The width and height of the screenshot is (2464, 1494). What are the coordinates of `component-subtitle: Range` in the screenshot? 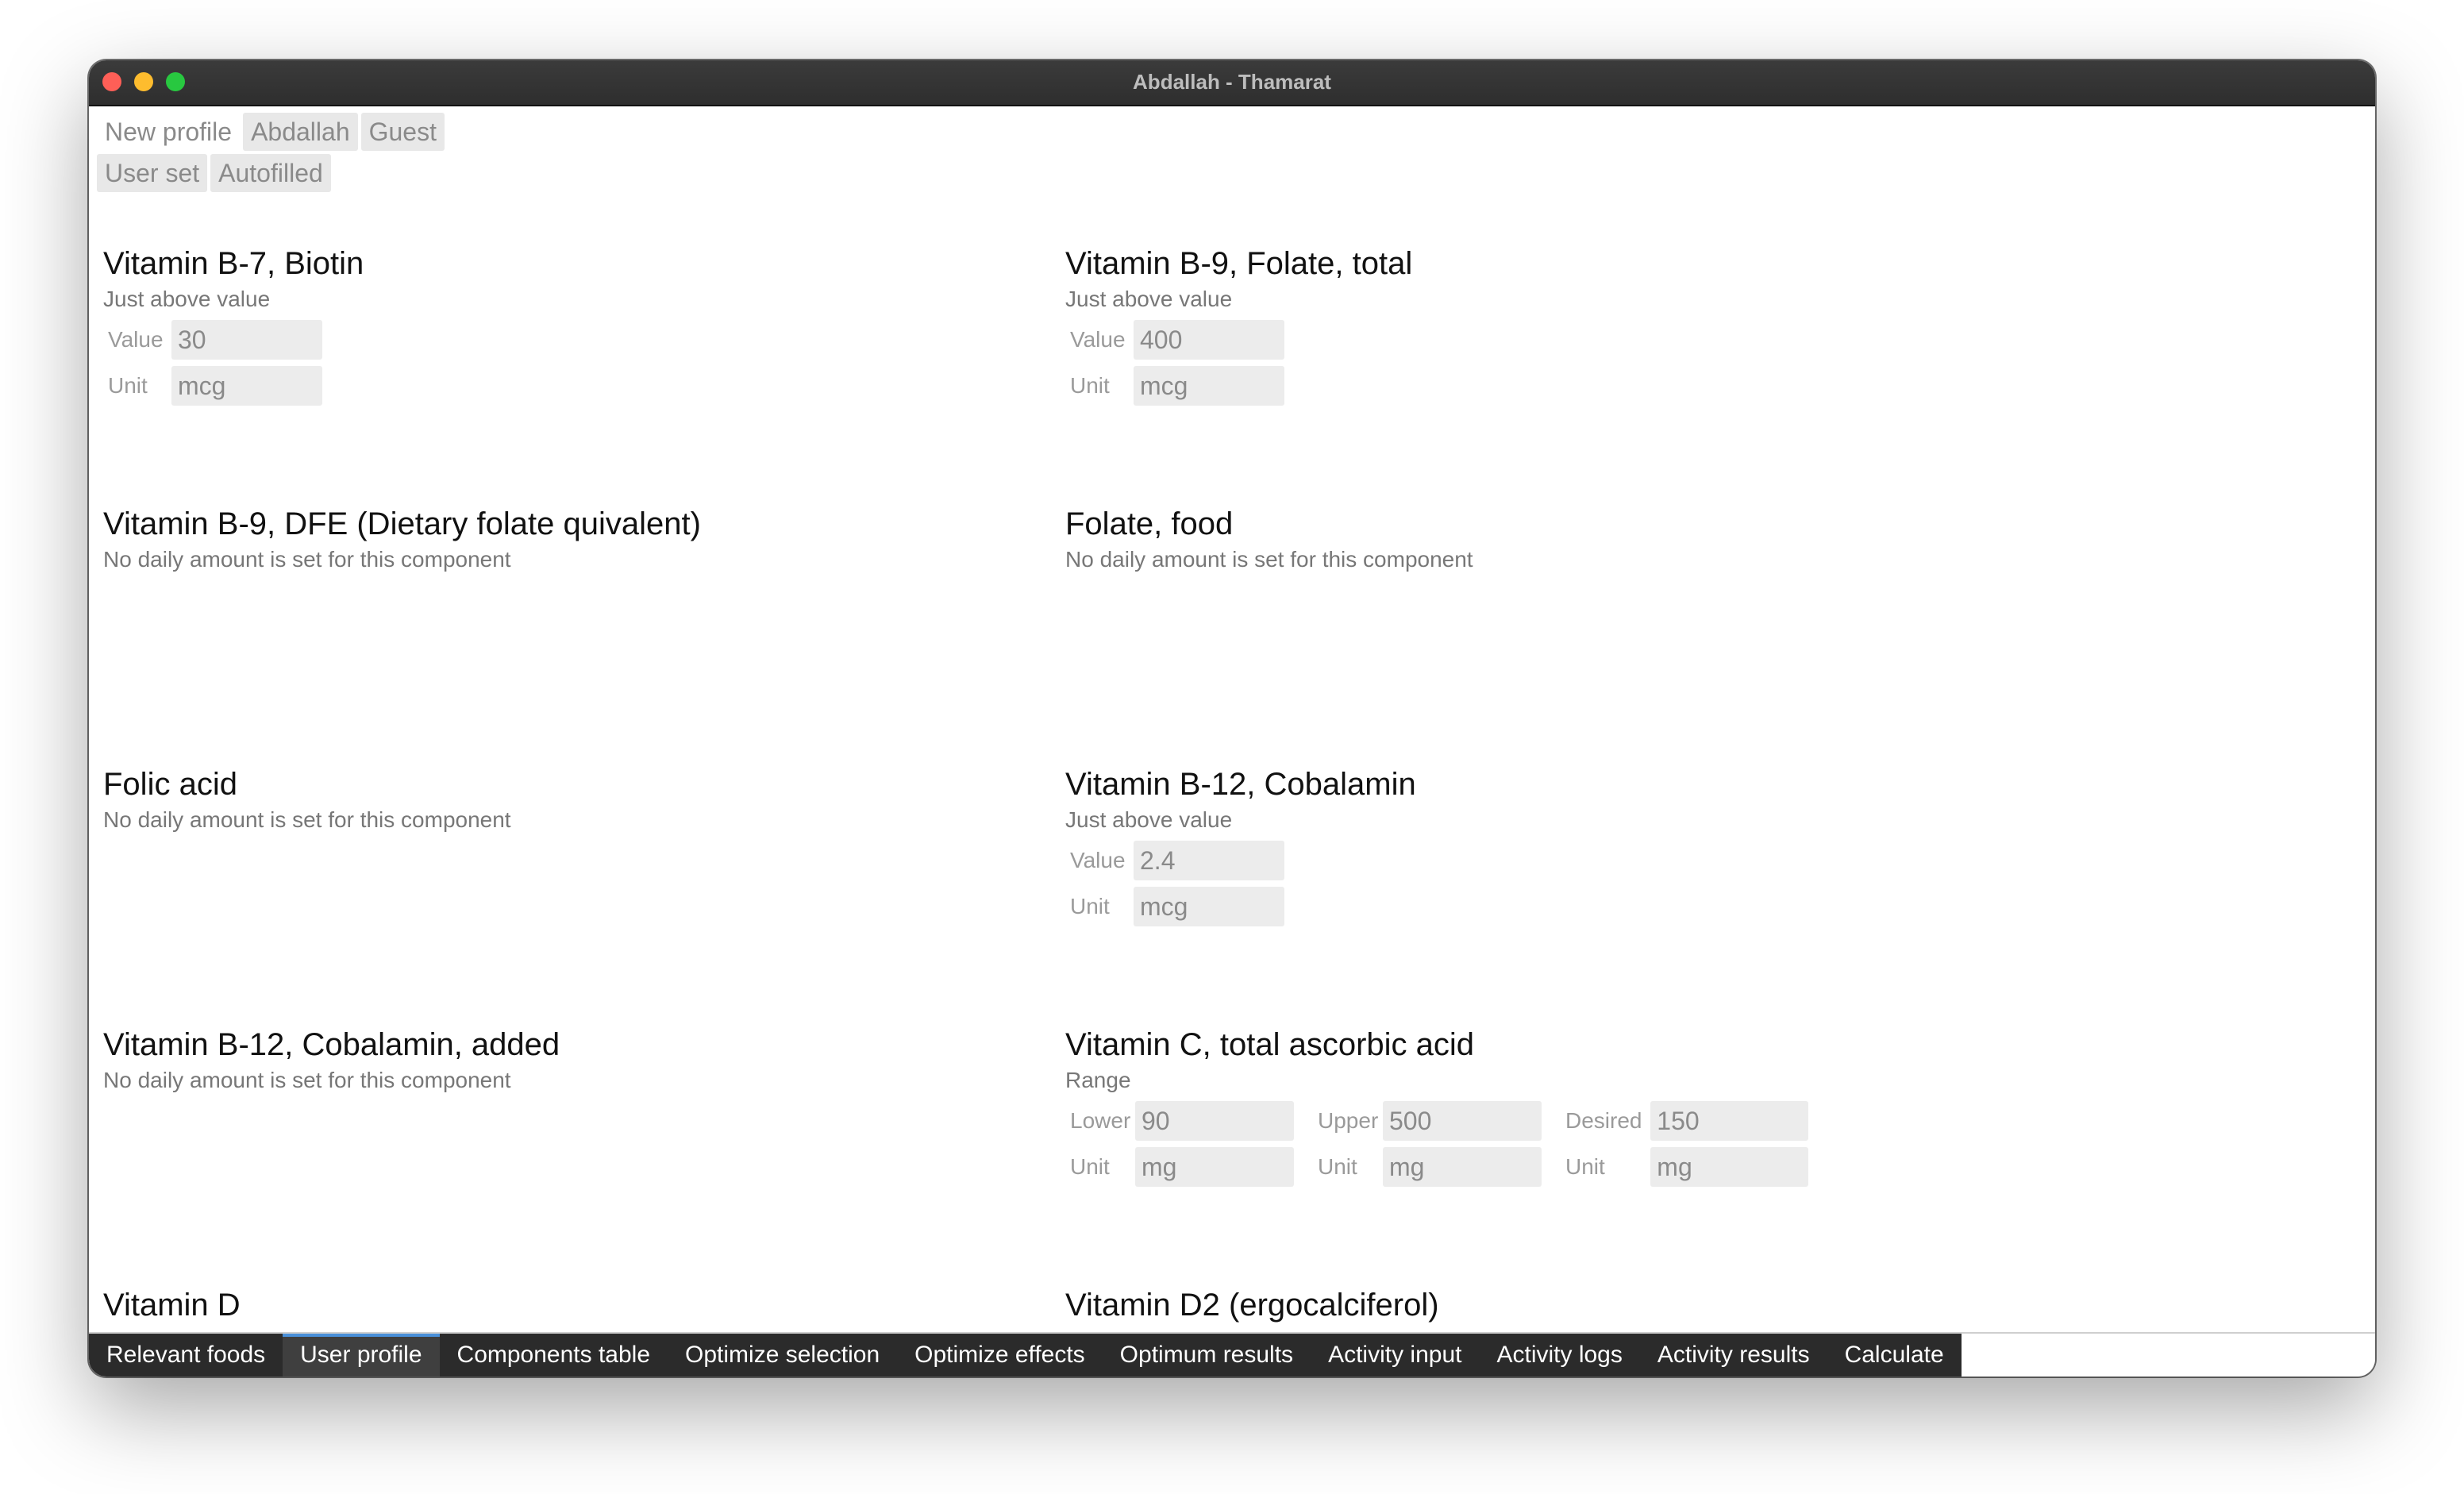 It's located at (1098, 1080).